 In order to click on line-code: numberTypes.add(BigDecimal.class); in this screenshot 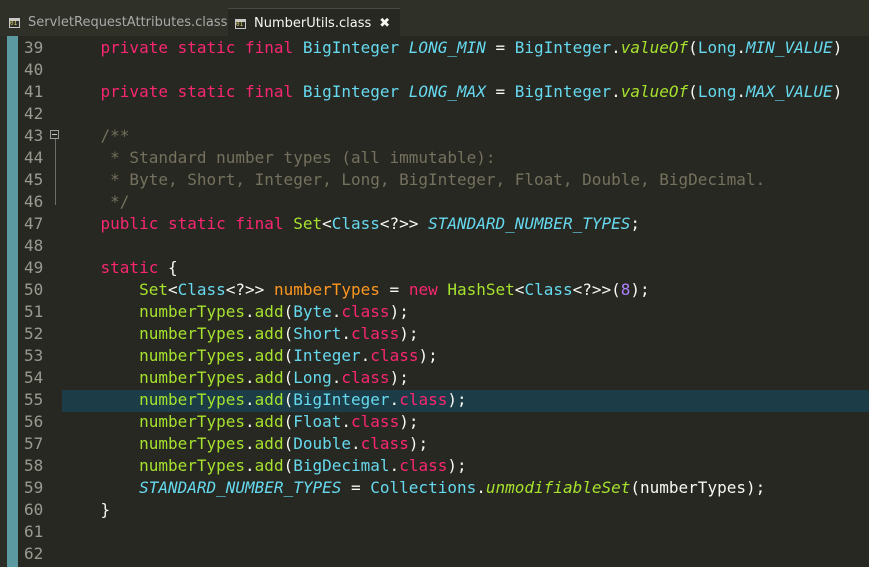, I will do `click(264, 466)`.